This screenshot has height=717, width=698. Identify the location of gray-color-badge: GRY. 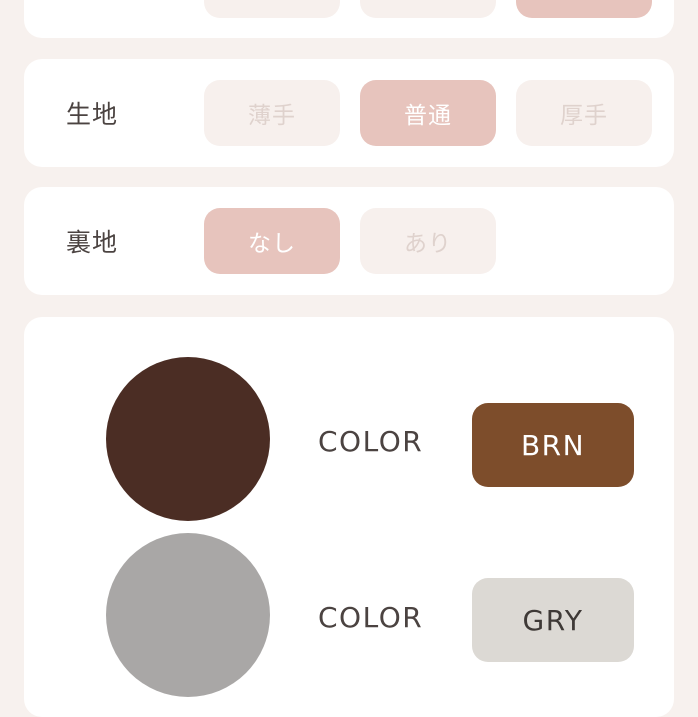
(553, 620).